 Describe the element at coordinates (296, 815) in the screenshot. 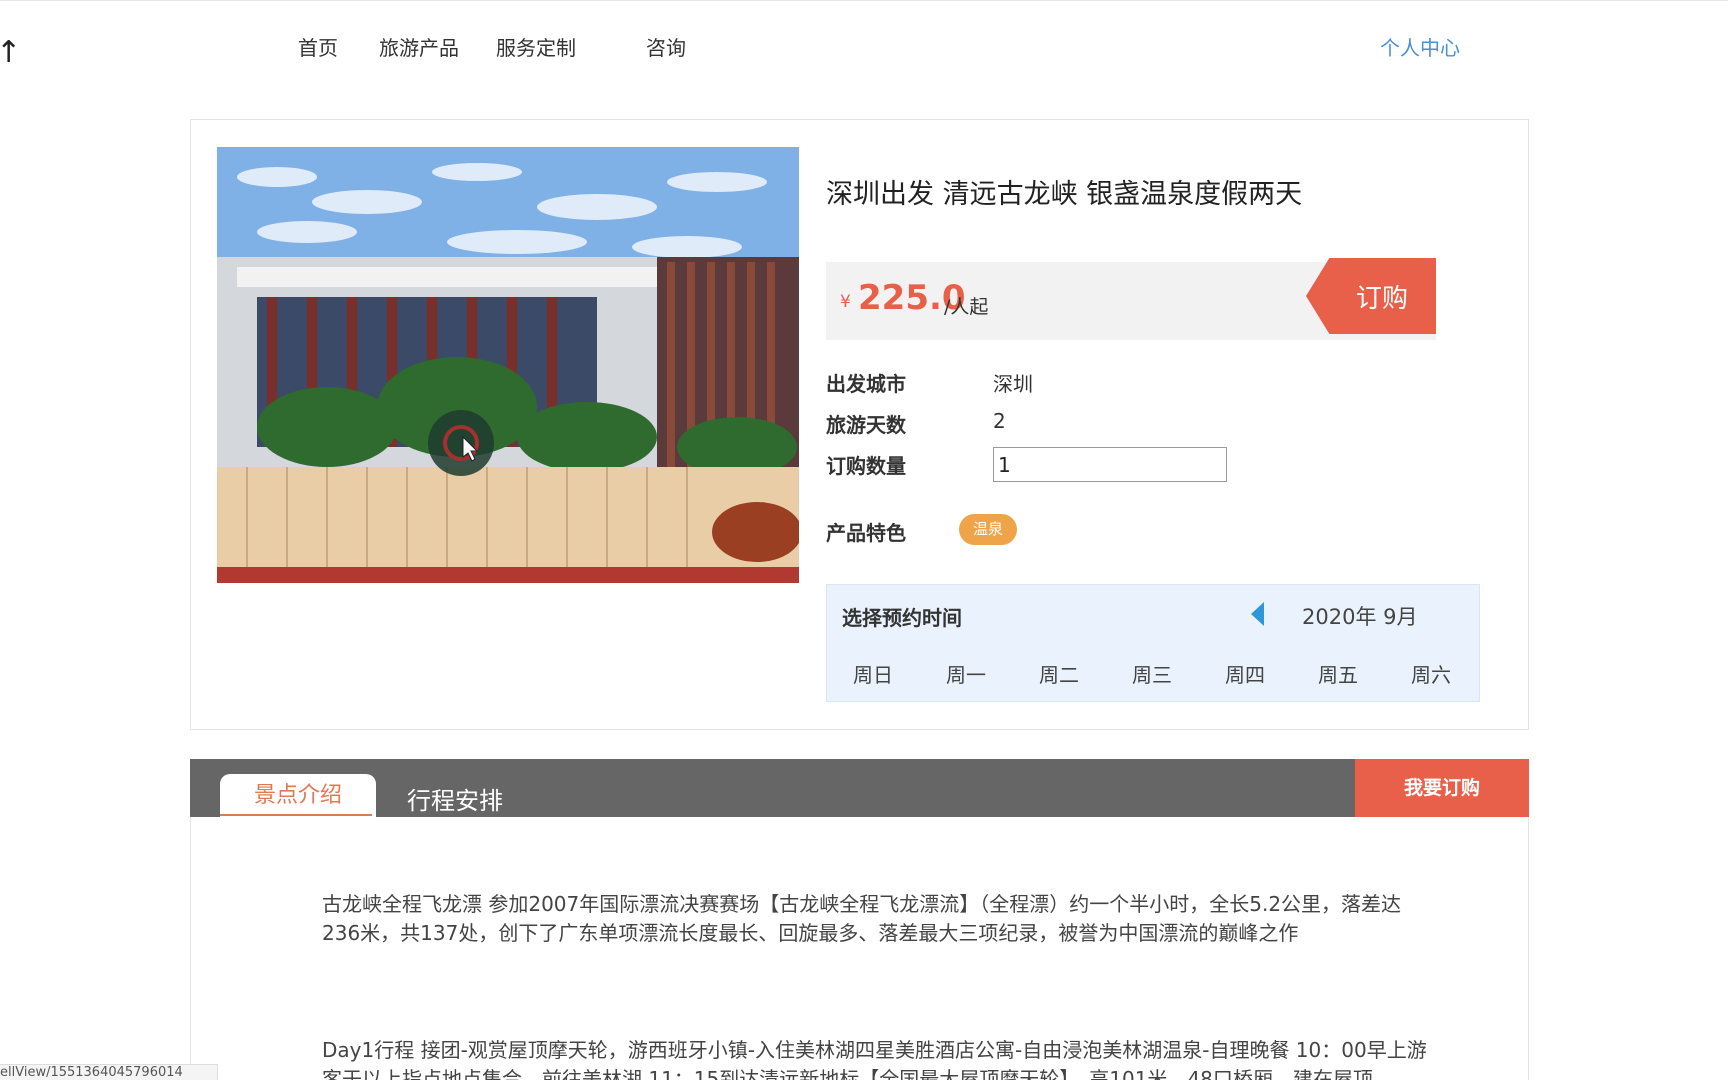

I see `active-tab-underline` at that location.